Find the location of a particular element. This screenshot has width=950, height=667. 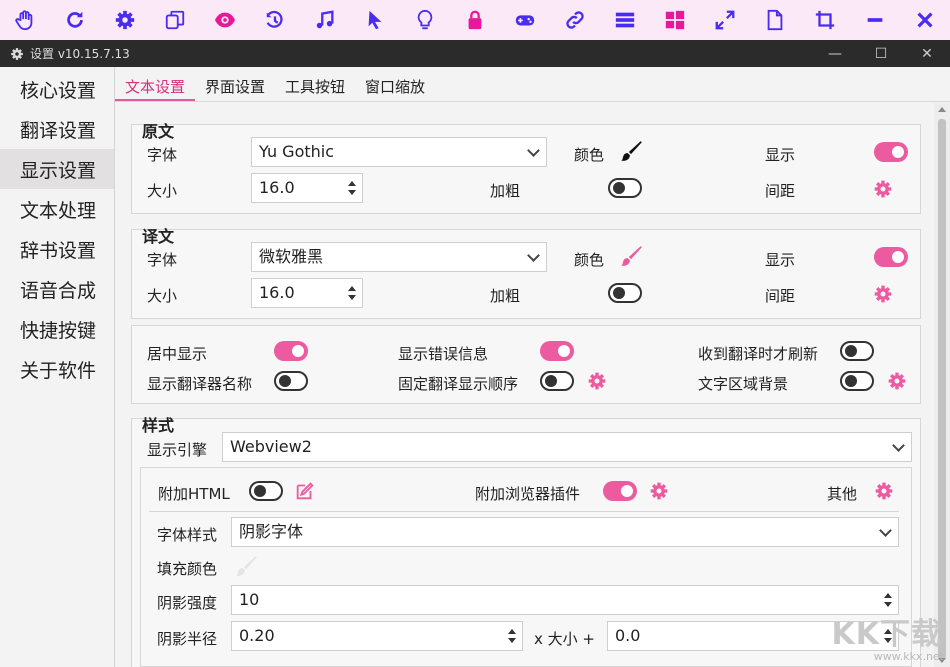

browser-plugin-toggle is located at coordinates (620, 491).